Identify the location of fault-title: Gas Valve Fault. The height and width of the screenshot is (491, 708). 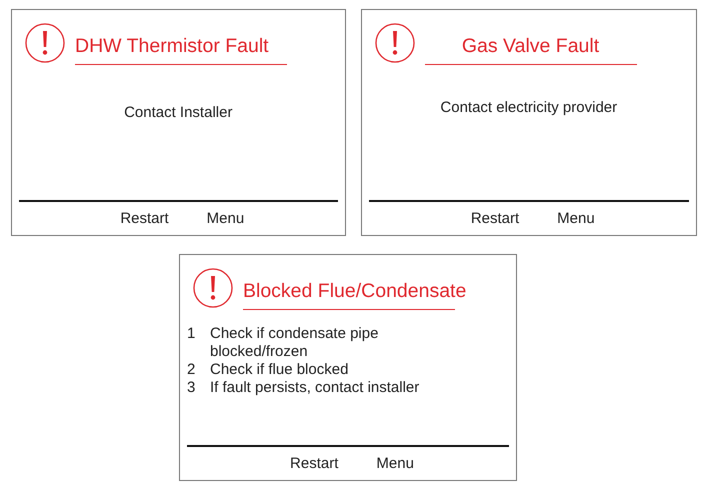
(531, 46).